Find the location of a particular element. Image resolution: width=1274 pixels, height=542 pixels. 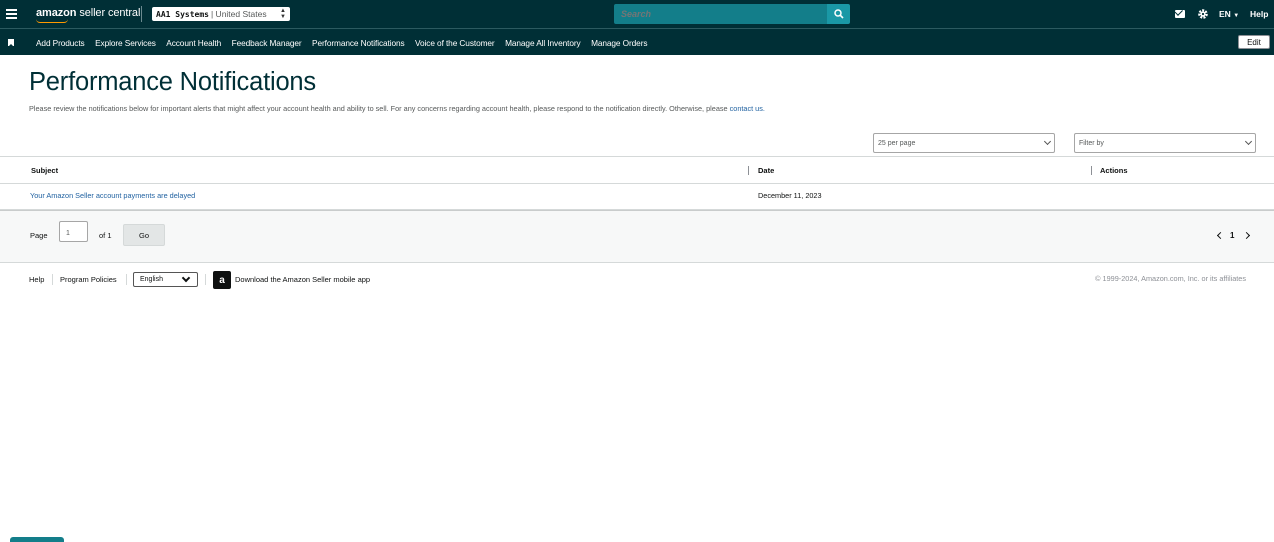

page-label: Page is located at coordinates (39, 235).